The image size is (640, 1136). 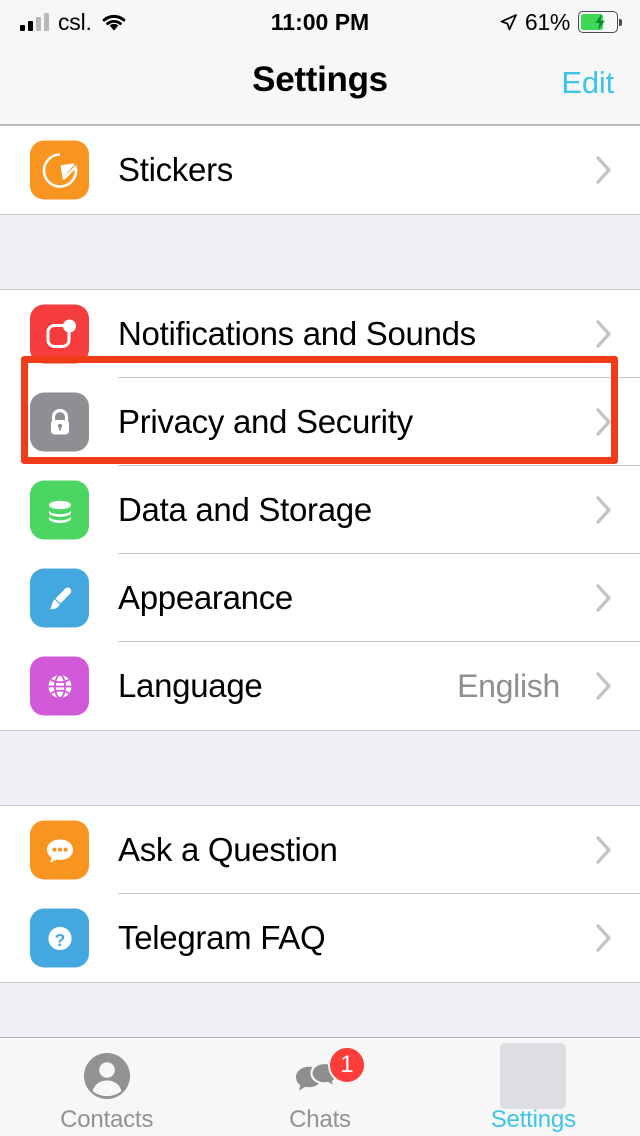 I want to click on battery-percent-label: 61%, so click(x=547, y=21).